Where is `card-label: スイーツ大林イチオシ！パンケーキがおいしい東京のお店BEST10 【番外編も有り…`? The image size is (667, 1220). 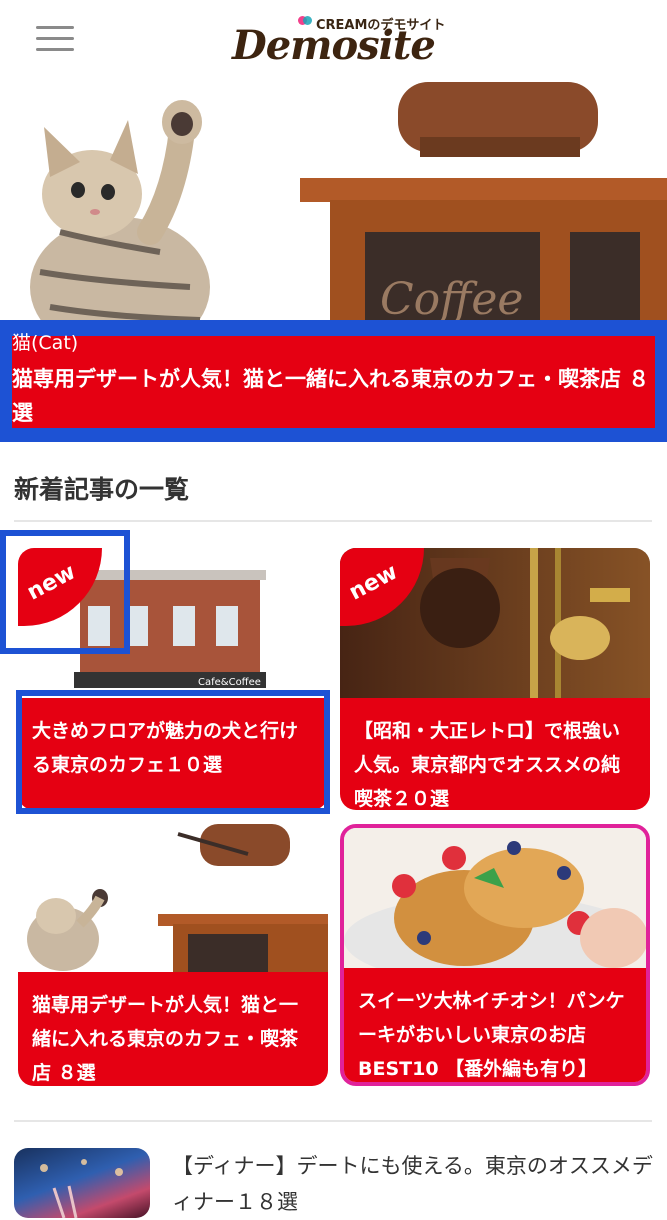 card-label: スイーツ大林イチオシ！パンケーキがおいしい東京のお店BEST10 【番外編も有り… is located at coordinates (495, 1025).